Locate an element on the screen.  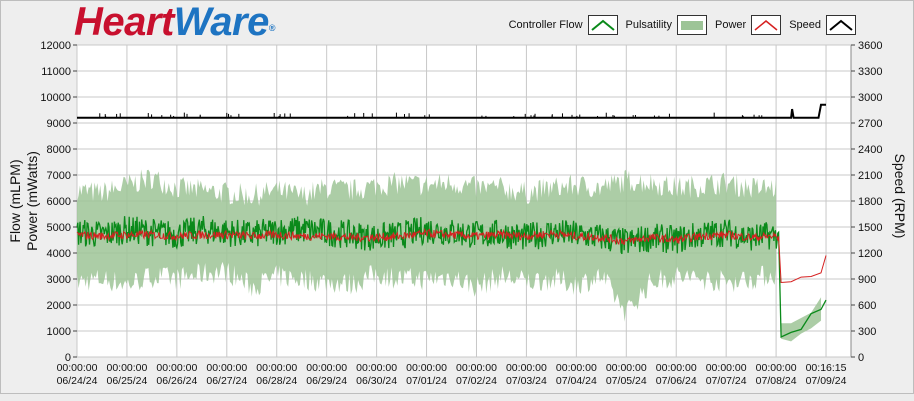
y-left-tick-label: 3000 is located at coordinates (59, 280).